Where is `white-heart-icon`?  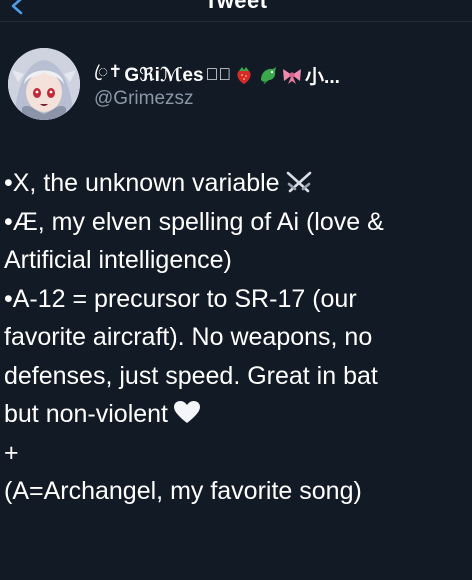
white-heart-icon is located at coordinates (187, 412).